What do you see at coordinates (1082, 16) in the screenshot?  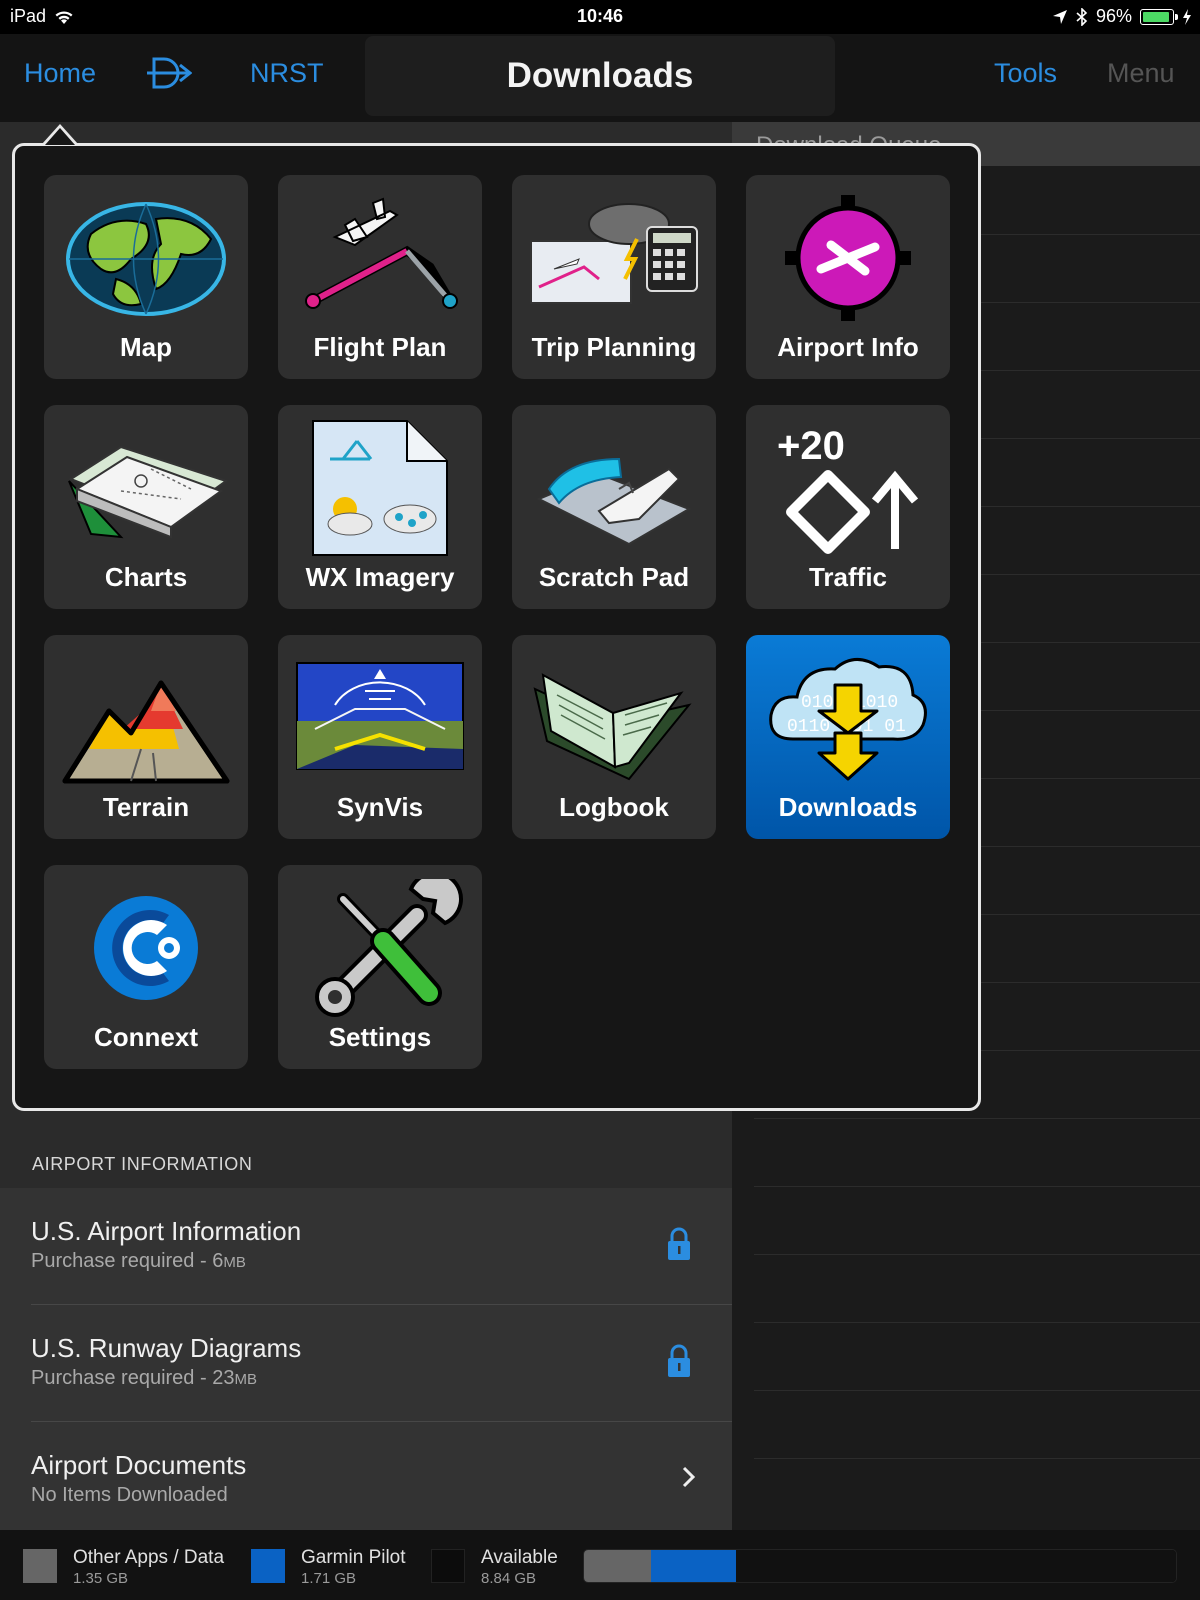 I see `bluetooth-icon` at bounding box center [1082, 16].